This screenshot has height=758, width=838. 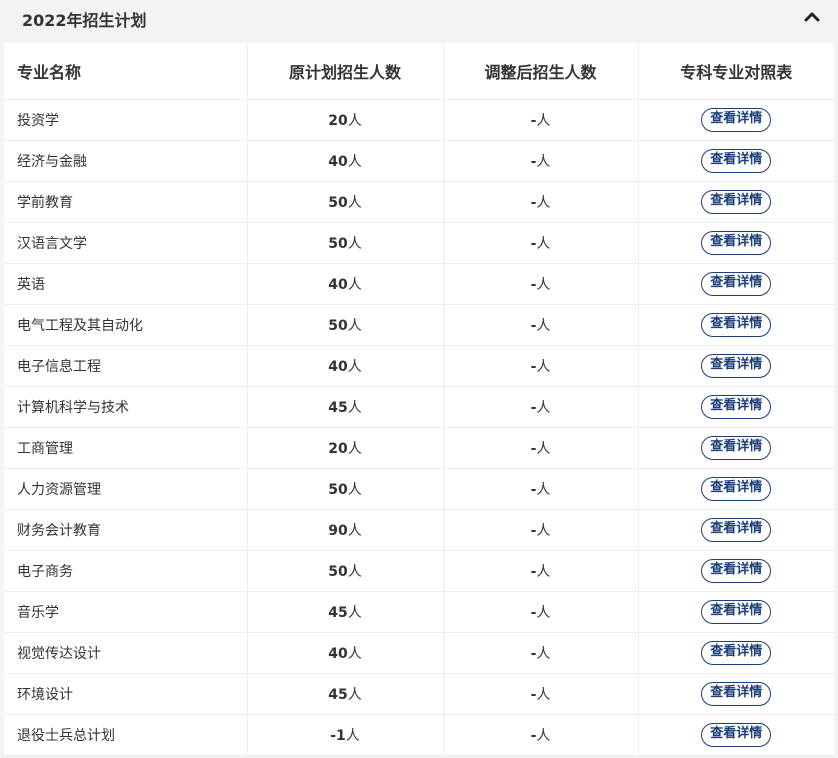 I want to click on planned-count: -1, so click(x=338, y=735).